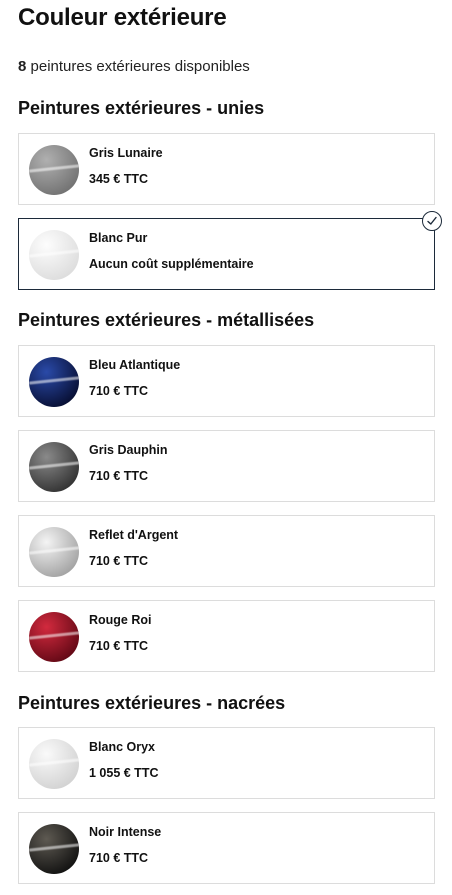 The image size is (452, 895). Describe the element at coordinates (226, 848) in the screenshot. I see `color-card-noir-intense: Noir Intense 710 € TTC` at that location.